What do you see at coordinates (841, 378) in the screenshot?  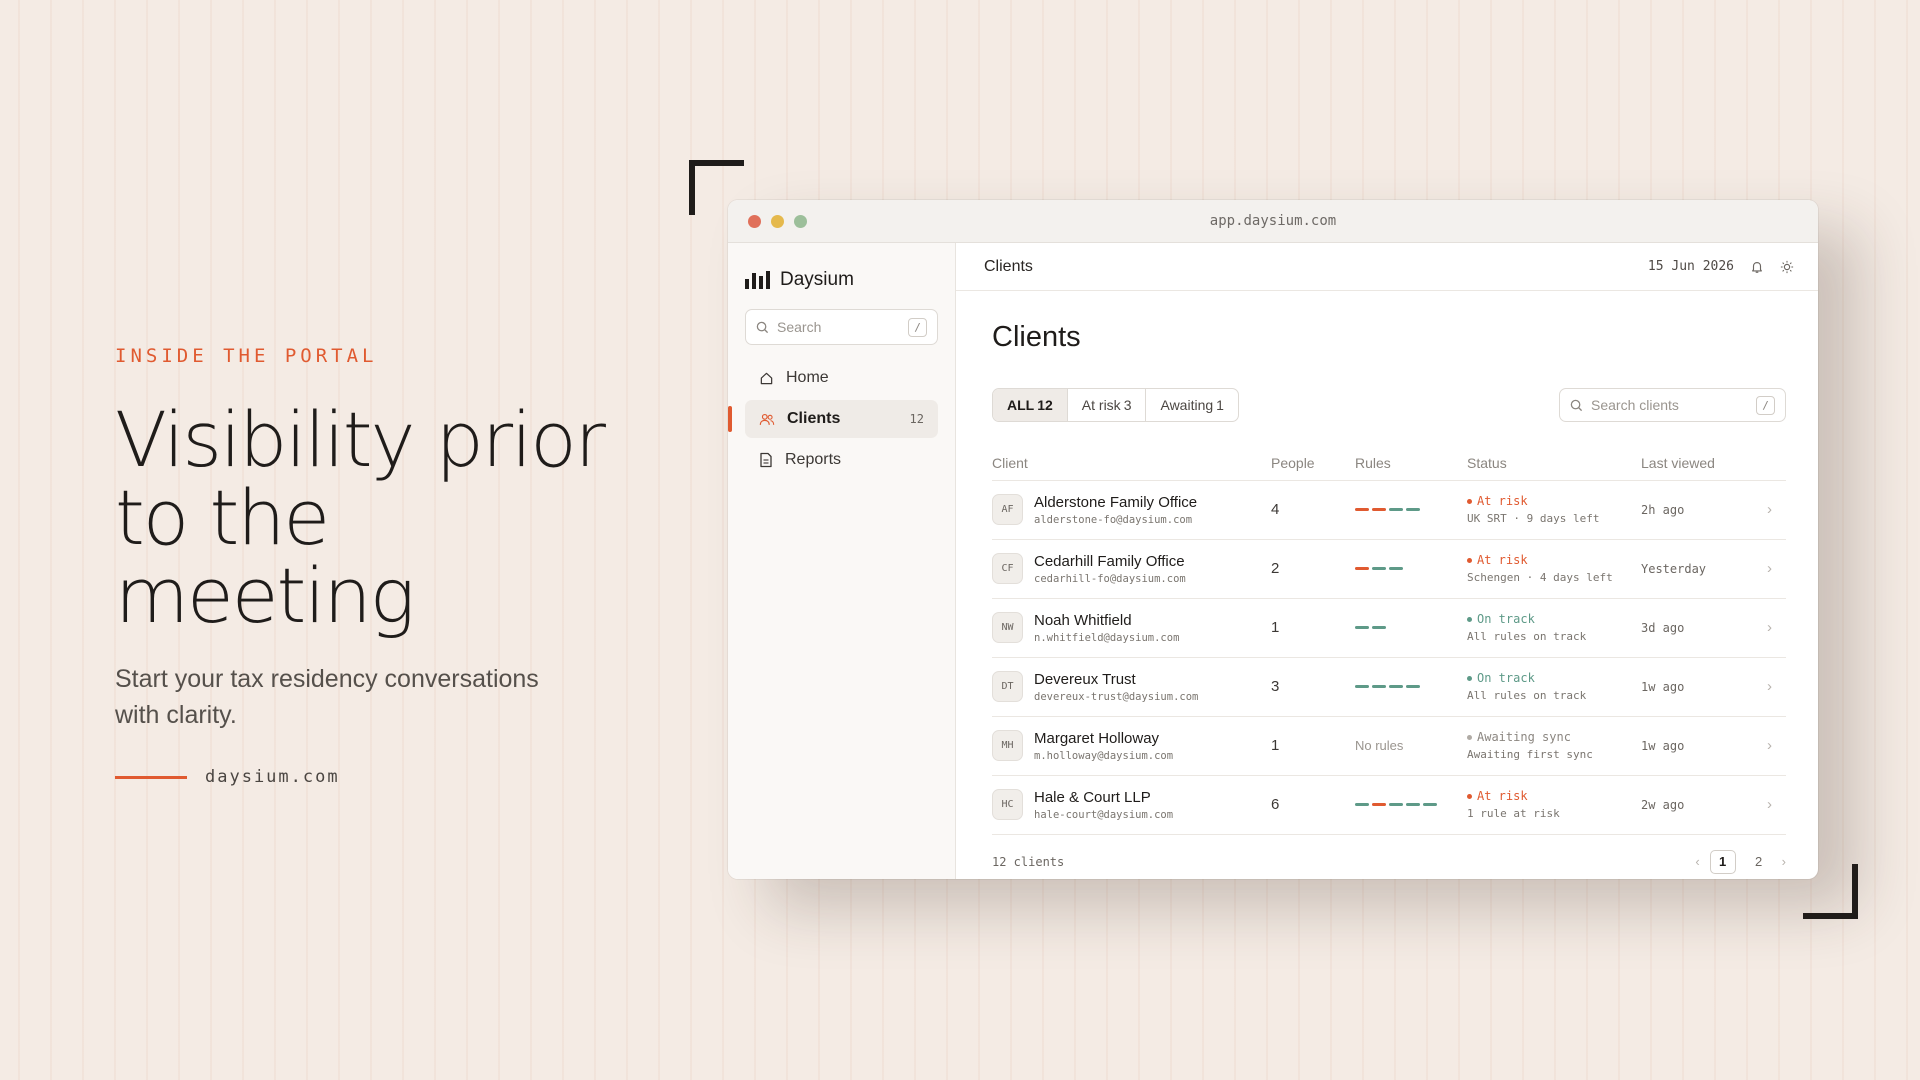 I see `sidebar-item-home: Home` at bounding box center [841, 378].